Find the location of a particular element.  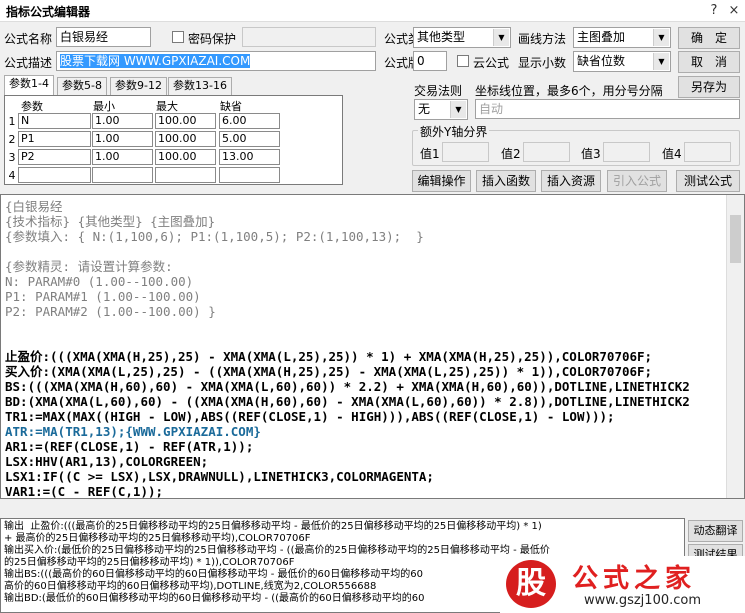

password-checkbox is located at coordinates (178, 37).